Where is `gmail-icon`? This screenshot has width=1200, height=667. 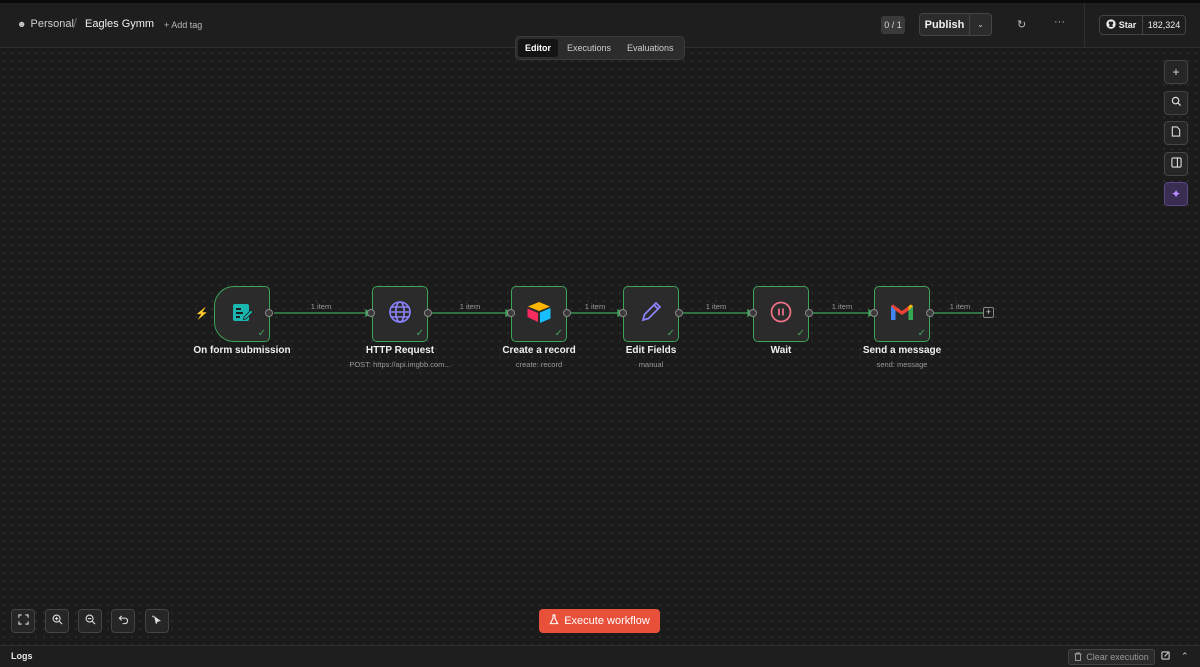 gmail-icon is located at coordinates (902, 314).